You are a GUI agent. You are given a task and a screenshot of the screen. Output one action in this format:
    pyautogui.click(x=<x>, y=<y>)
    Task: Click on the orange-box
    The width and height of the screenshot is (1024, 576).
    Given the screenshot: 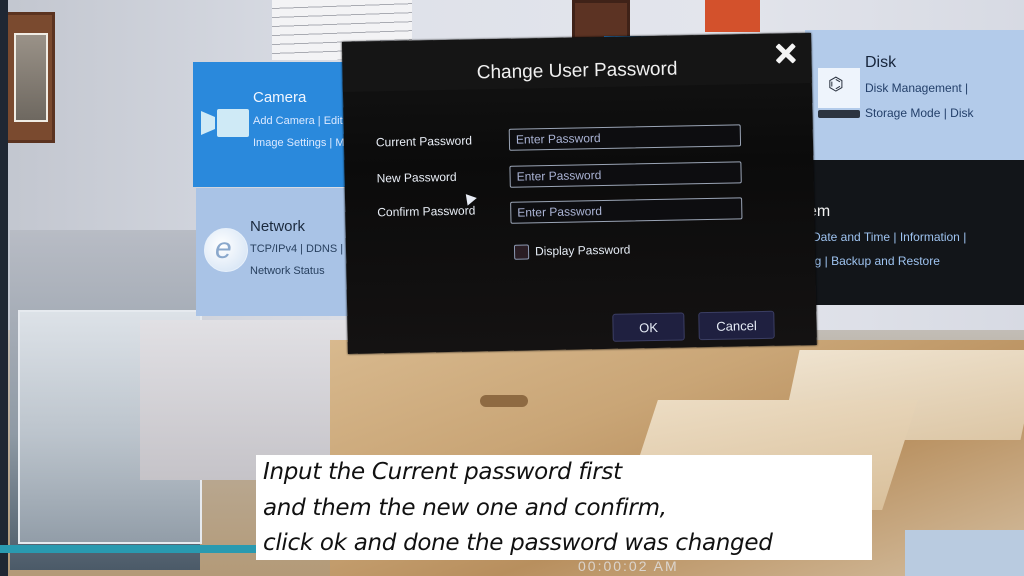 What is the action you would take?
    pyautogui.click(x=732, y=16)
    